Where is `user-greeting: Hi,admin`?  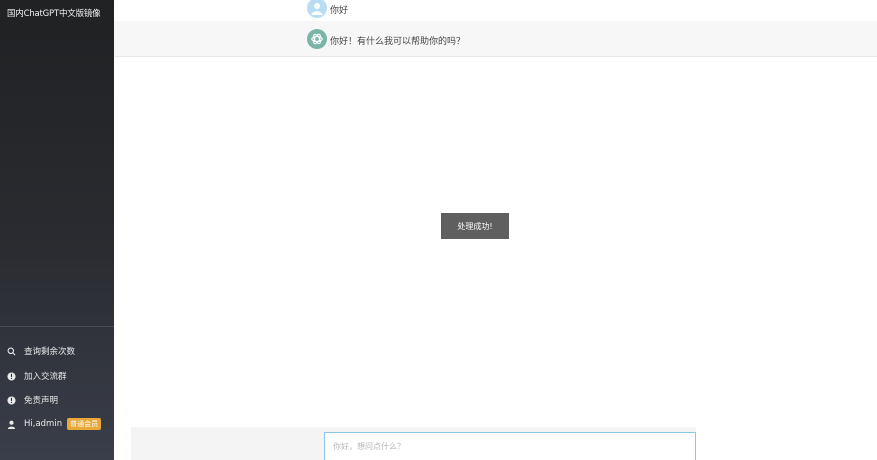 user-greeting: Hi,admin is located at coordinates (43, 424).